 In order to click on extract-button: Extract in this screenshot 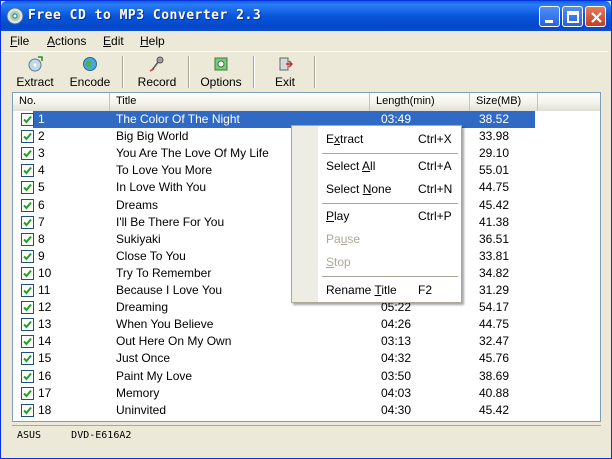, I will do `click(35, 72)`.